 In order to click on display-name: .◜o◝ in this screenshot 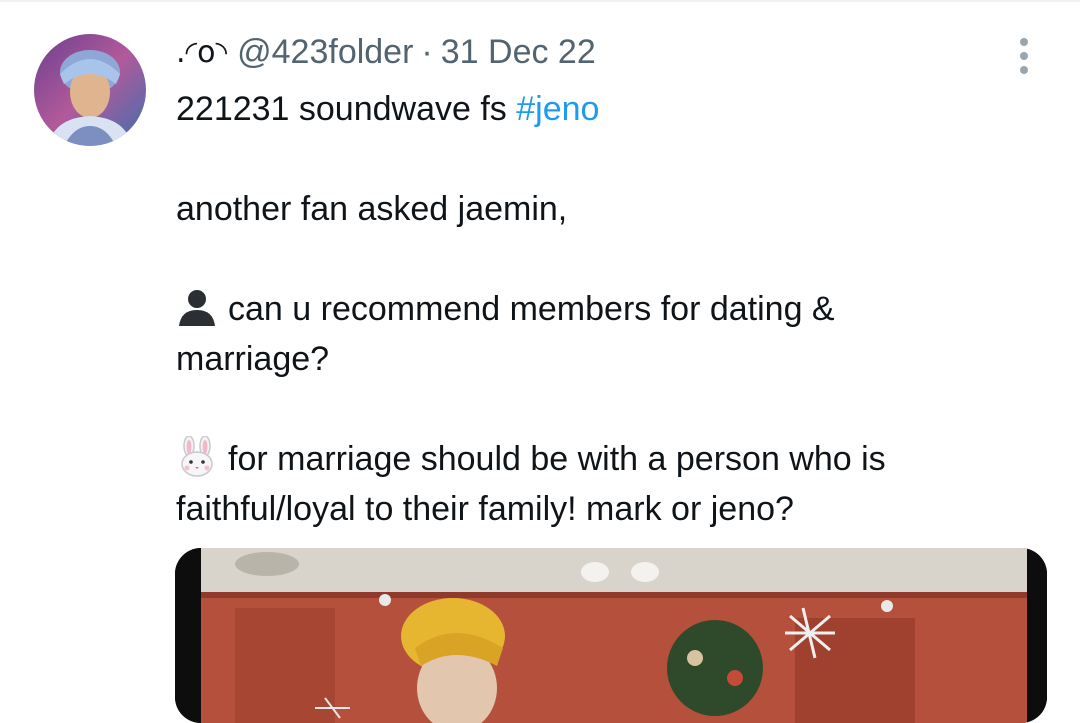, I will do `click(201, 52)`.